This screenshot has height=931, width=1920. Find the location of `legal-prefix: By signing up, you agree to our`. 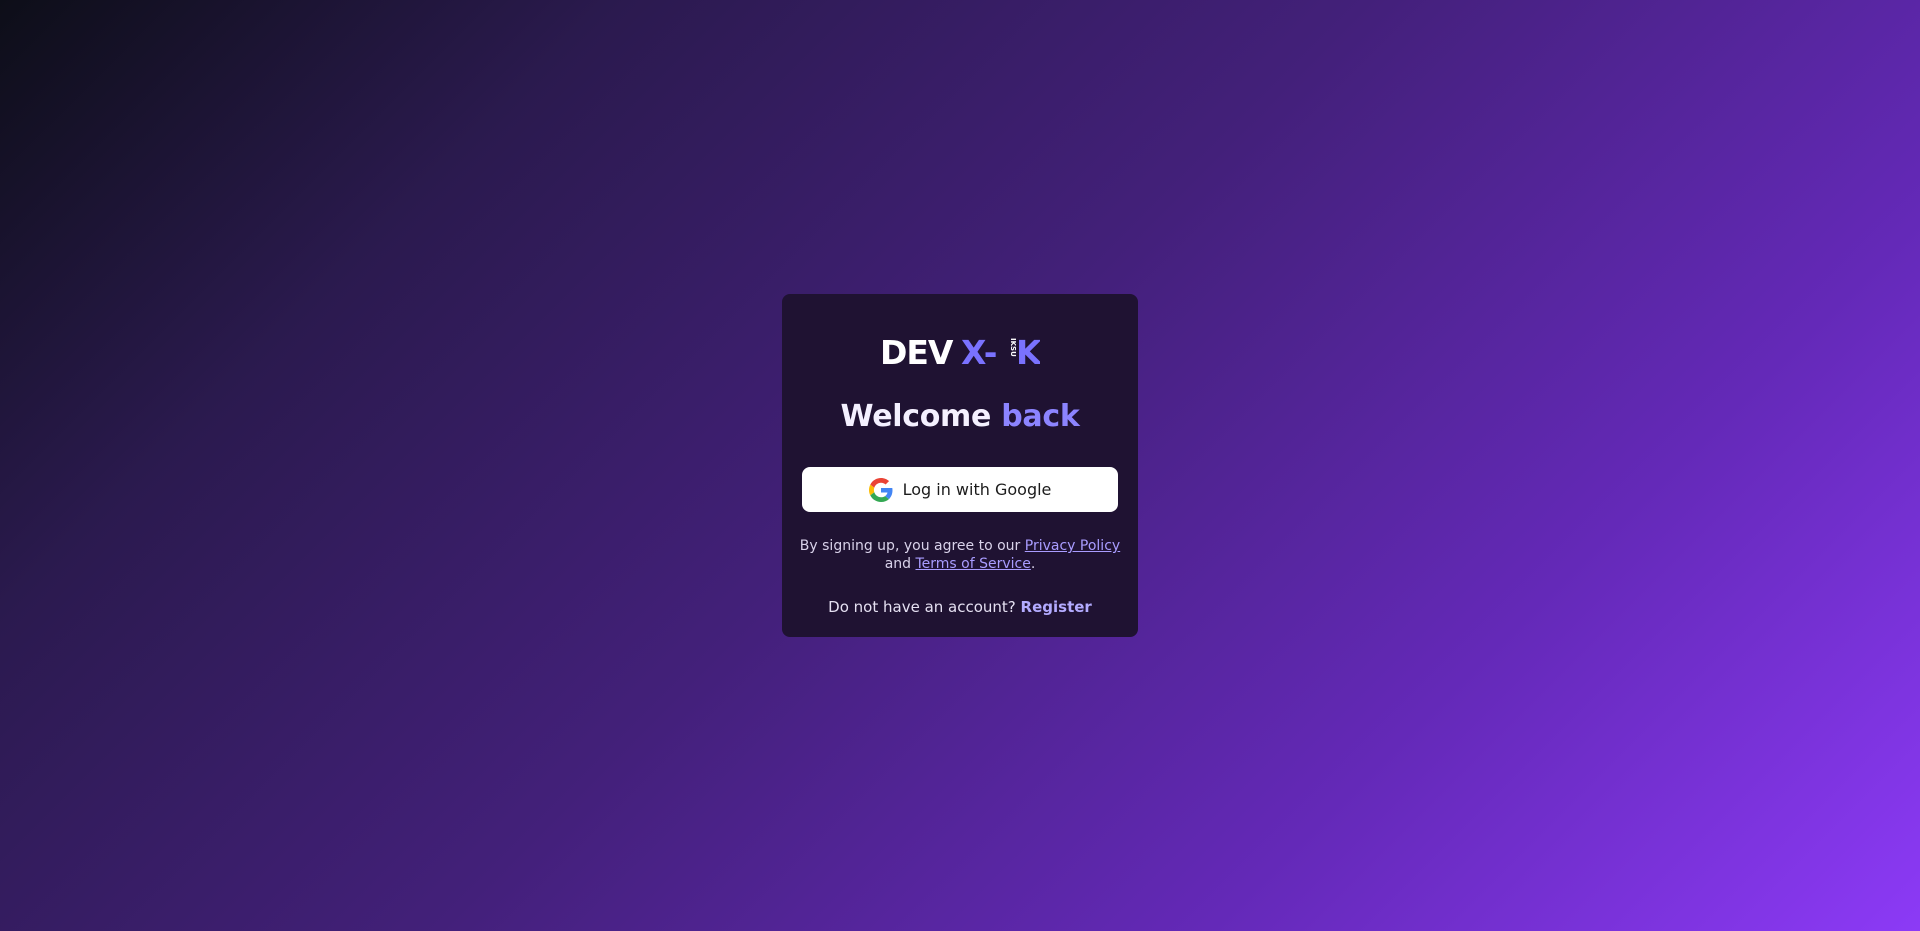

legal-prefix: By signing up, you agree to our is located at coordinates (910, 546).